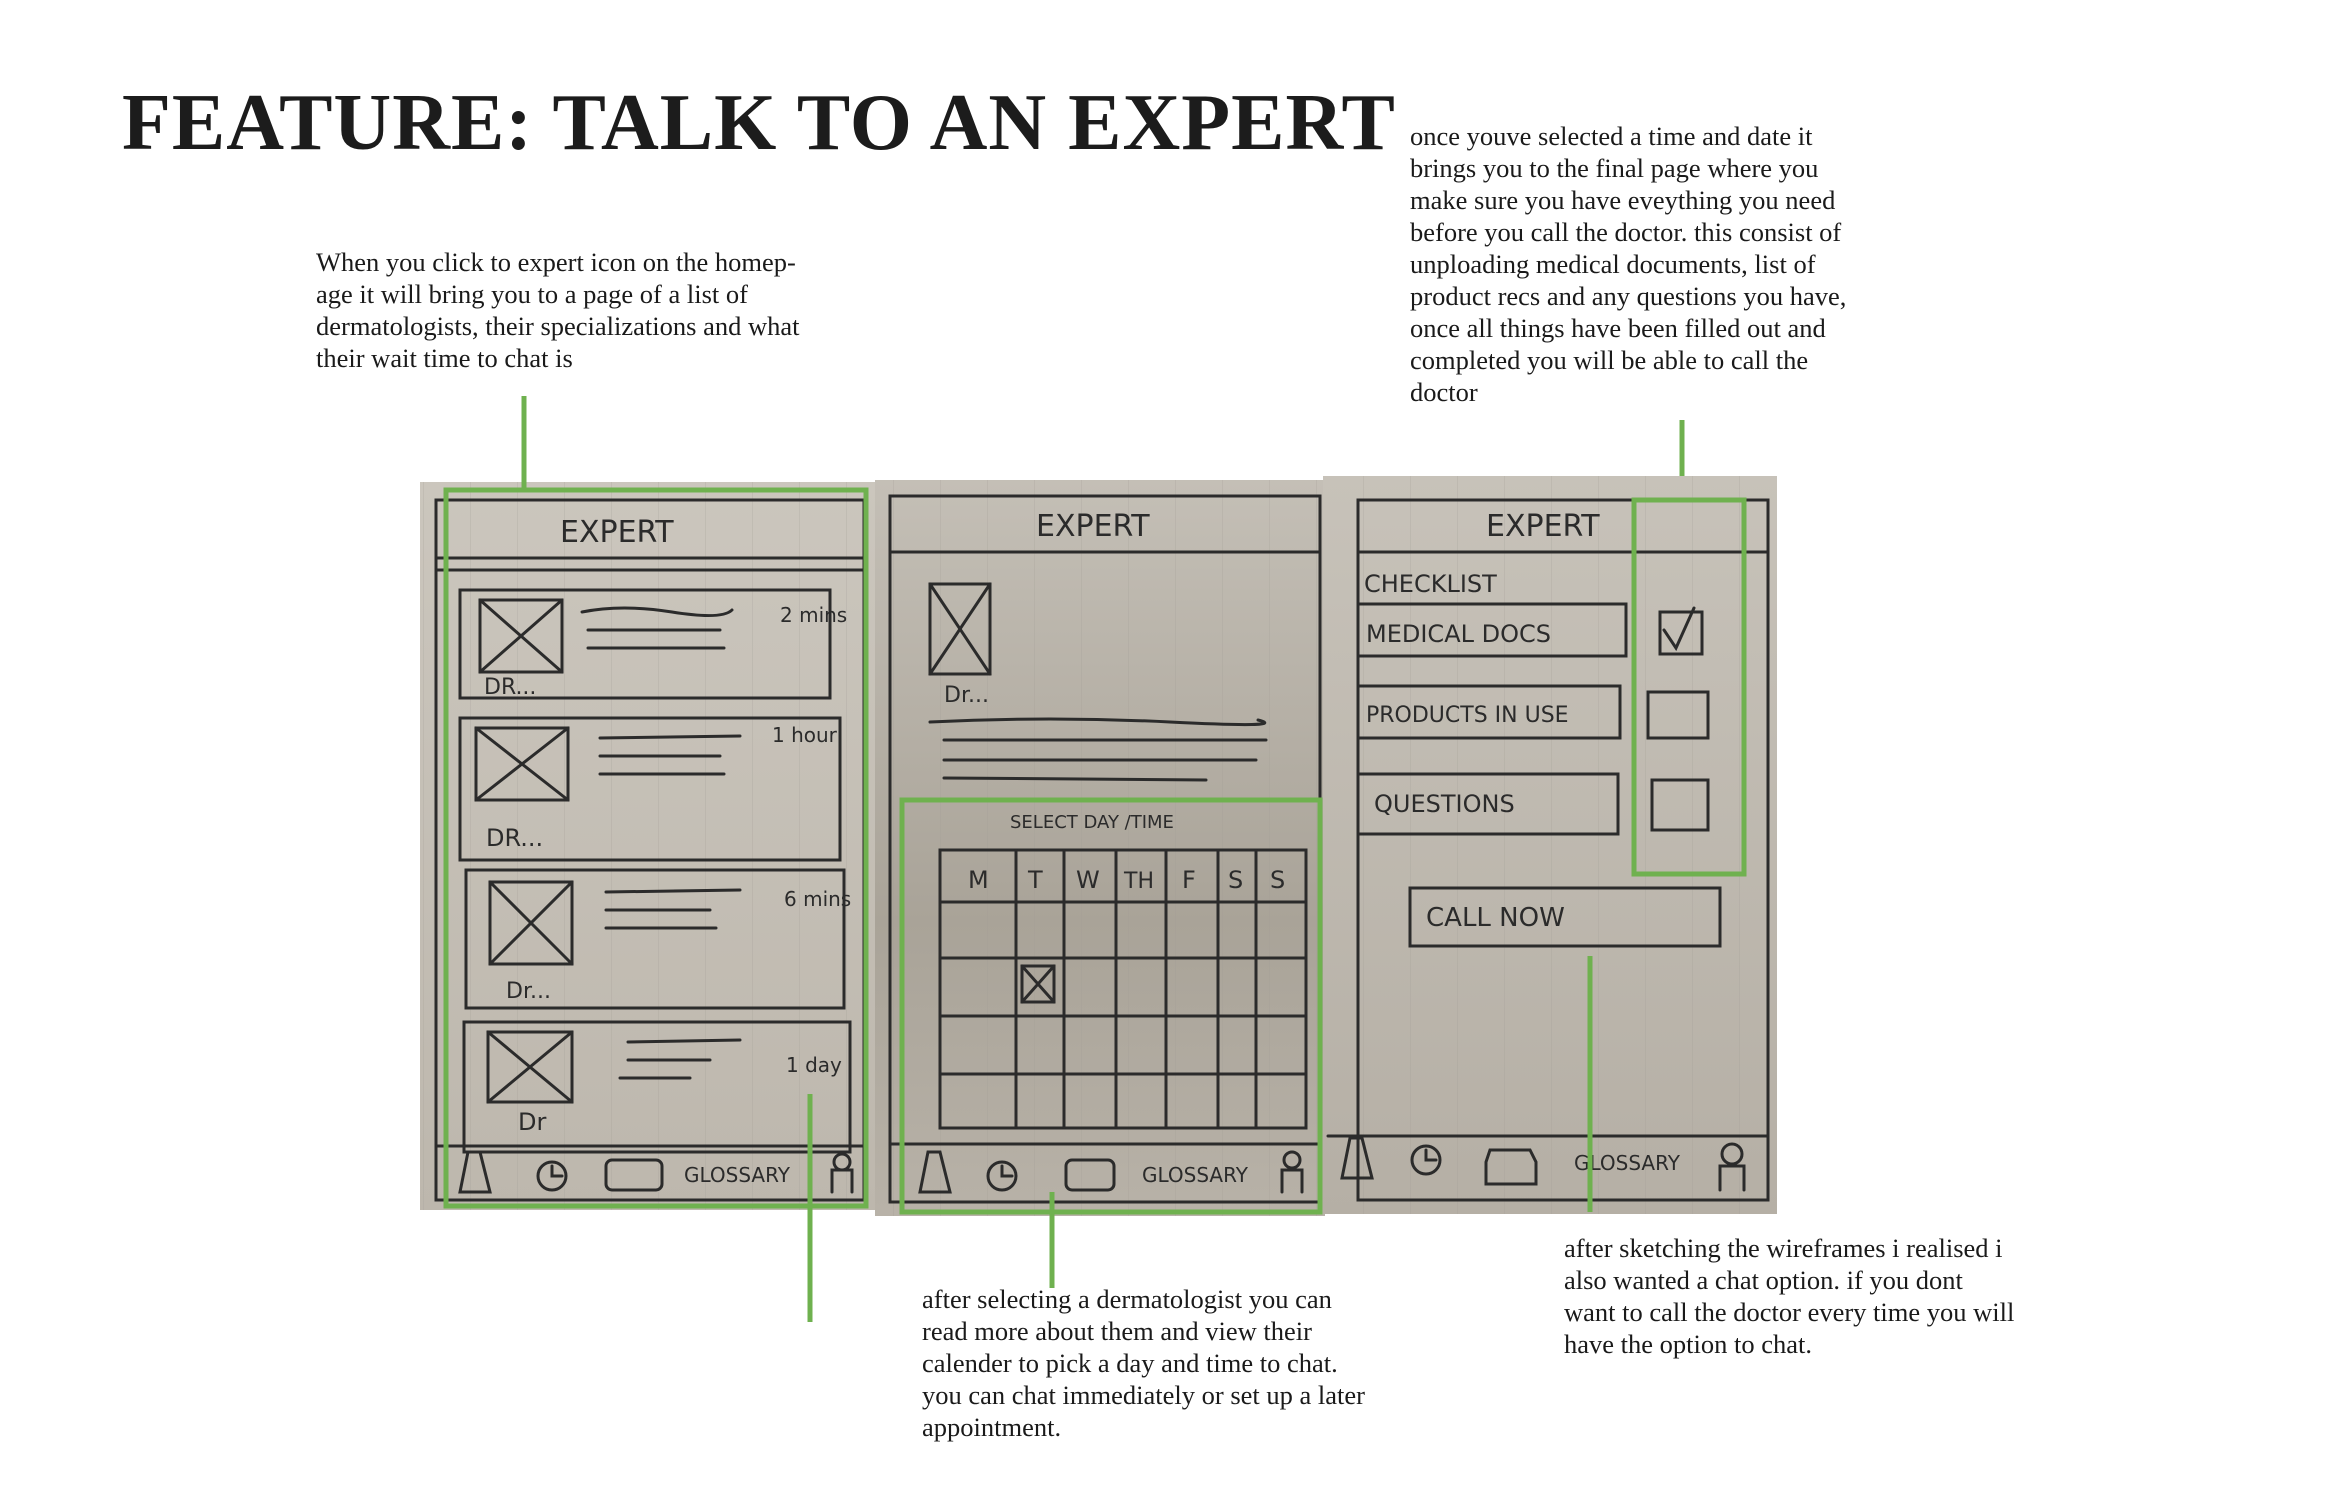 The width and height of the screenshot is (2340, 1488). What do you see at coordinates (1189, 880) in the screenshot?
I see `day-label: F` at bounding box center [1189, 880].